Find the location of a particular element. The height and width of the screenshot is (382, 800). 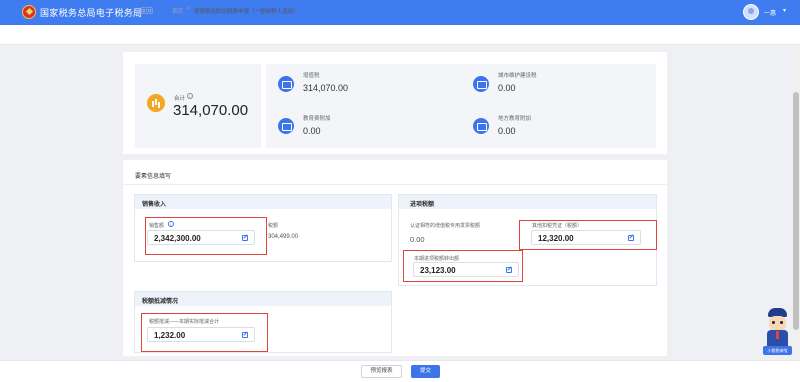

education-surcharge-label: 教育费附加 is located at coordinates (317, 119).